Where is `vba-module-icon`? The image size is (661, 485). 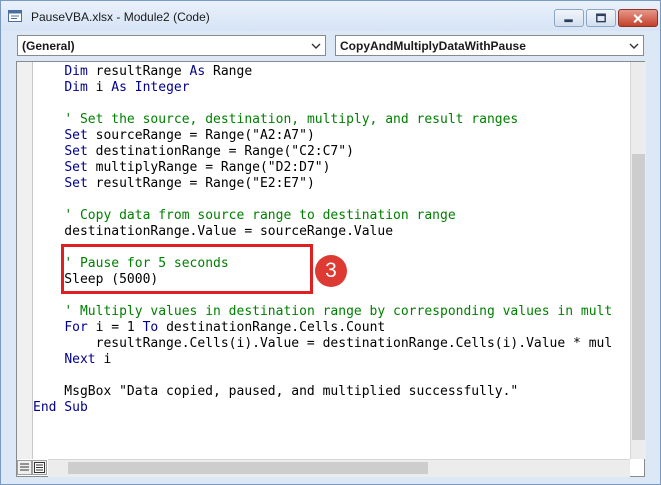
vba-module-icon is located at coordinates (15, 16).